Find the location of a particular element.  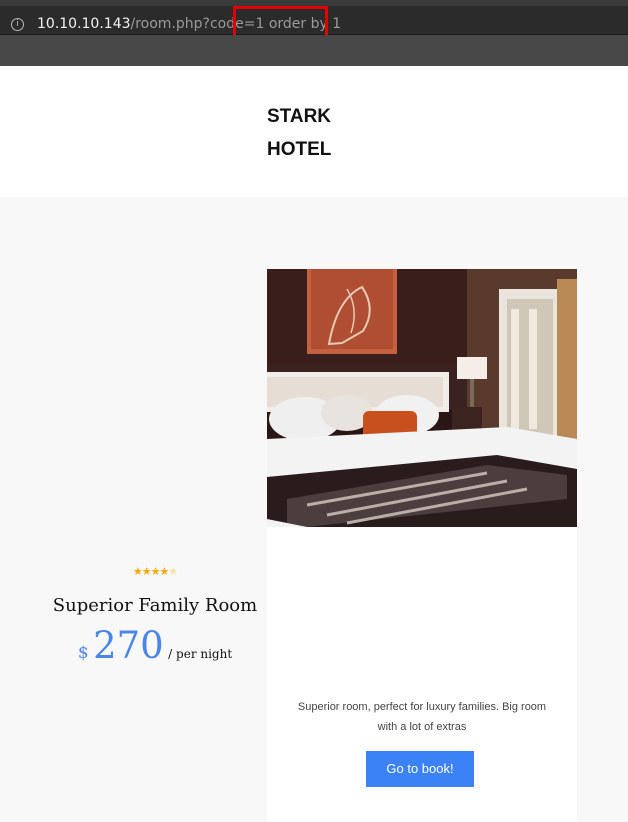

star-empty-icon: ★ is located at coordinates (173, 571).